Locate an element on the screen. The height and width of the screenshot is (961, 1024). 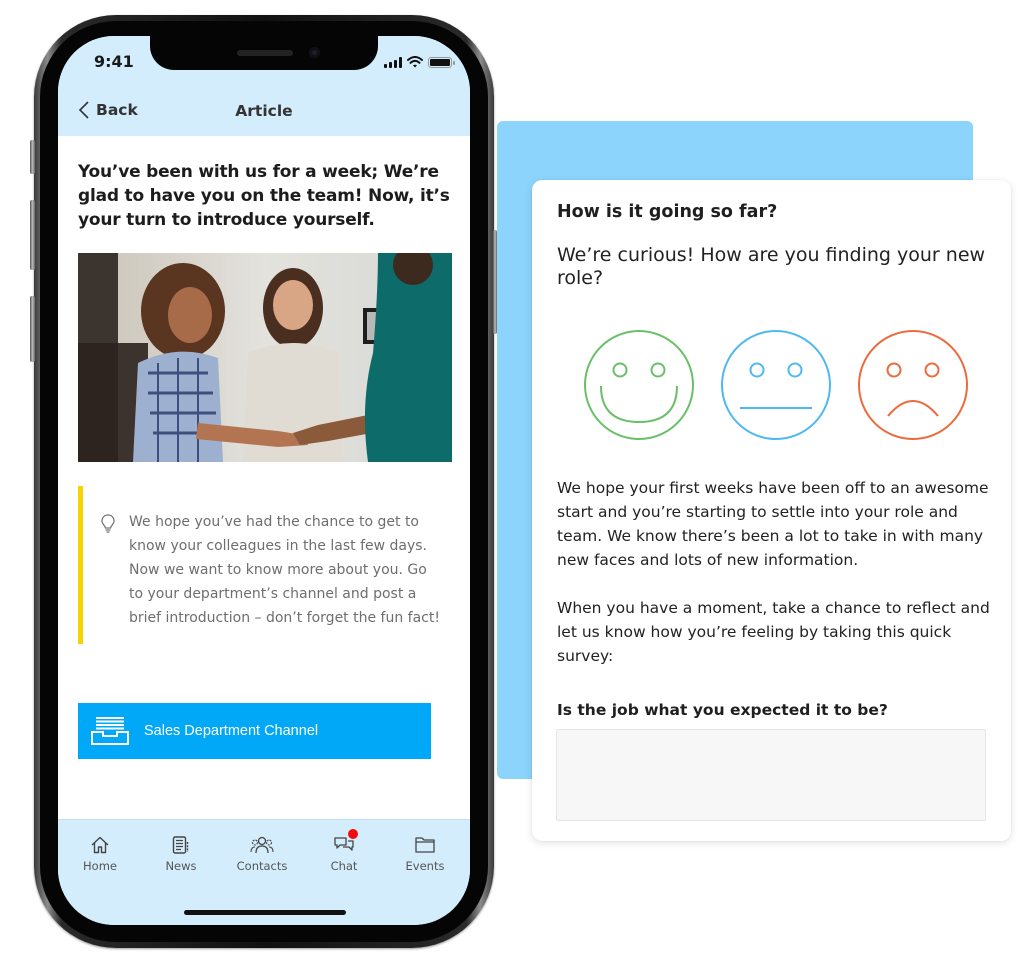
tab-contacts: Contacts is located at coordinates (262, 853).